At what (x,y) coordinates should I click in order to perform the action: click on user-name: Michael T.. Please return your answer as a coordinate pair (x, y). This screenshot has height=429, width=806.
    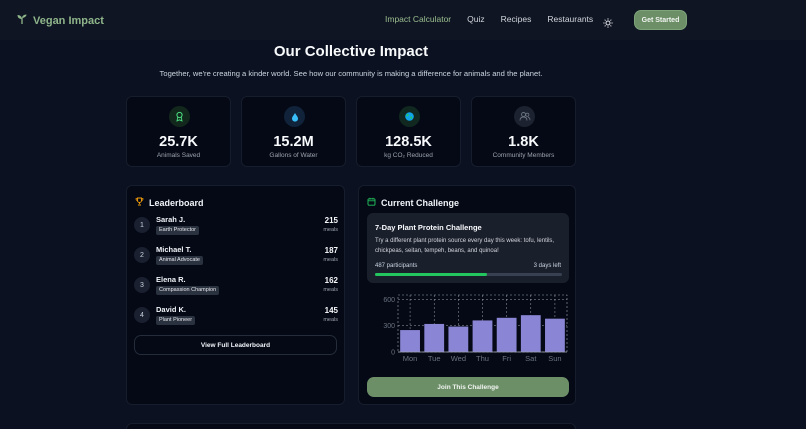
    Looking at the image, I should click on (174, 249).